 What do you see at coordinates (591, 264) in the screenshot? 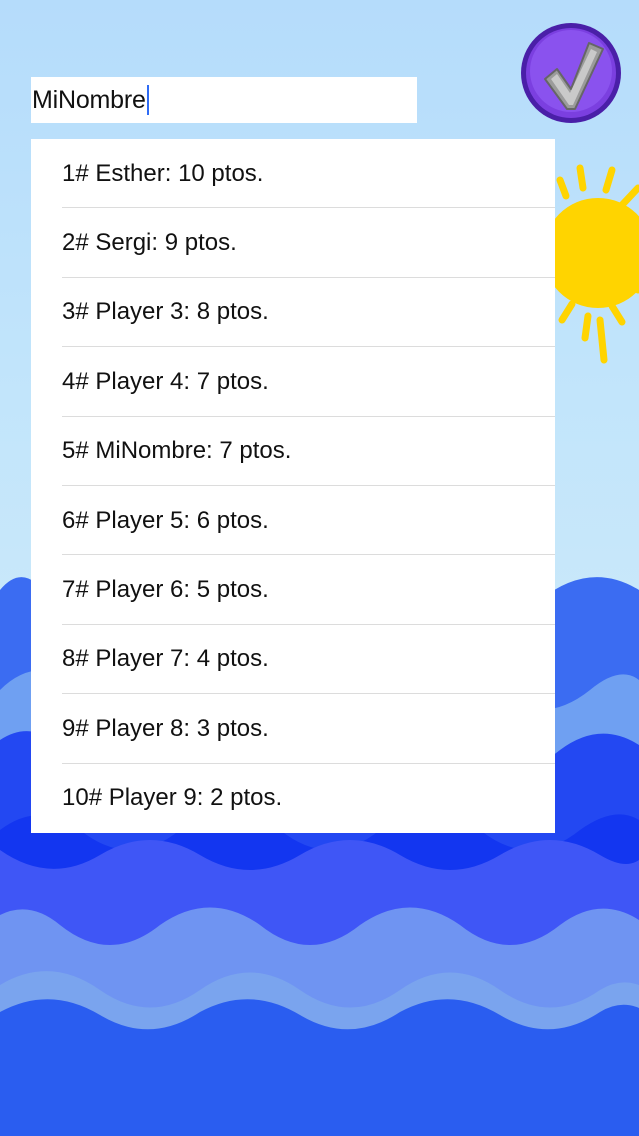
I see `sun-icon` at bounding box center [591, 264].